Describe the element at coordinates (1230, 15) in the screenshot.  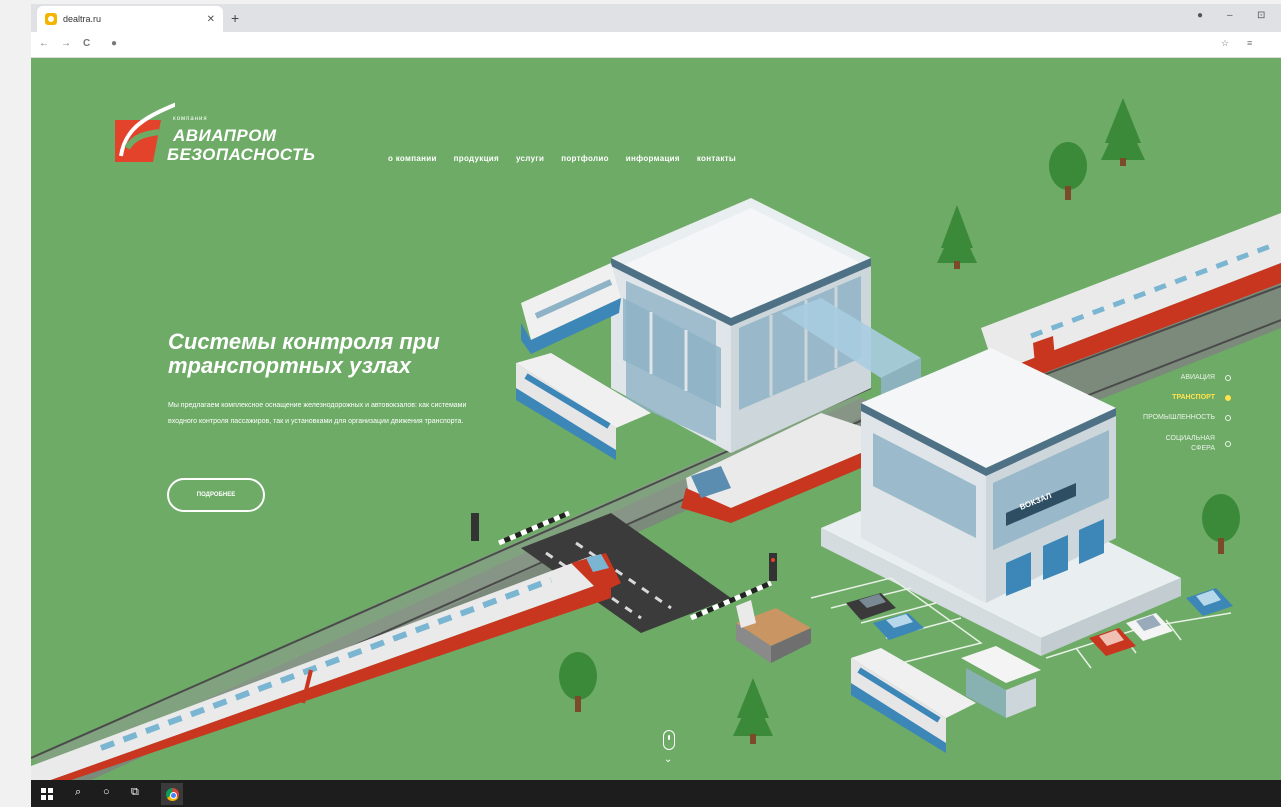
I see `minimize-button: –` at that location.